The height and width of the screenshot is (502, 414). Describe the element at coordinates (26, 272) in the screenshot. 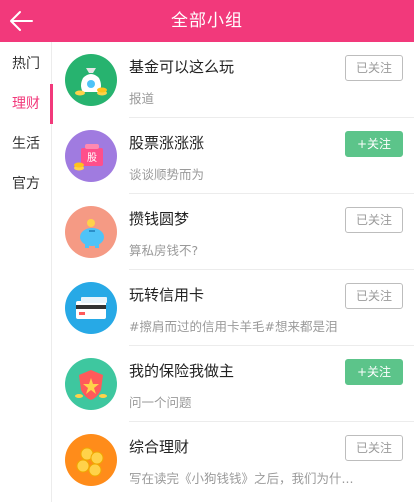

I see `category-sidebar: 热门 理财 生活 官方` at that location.